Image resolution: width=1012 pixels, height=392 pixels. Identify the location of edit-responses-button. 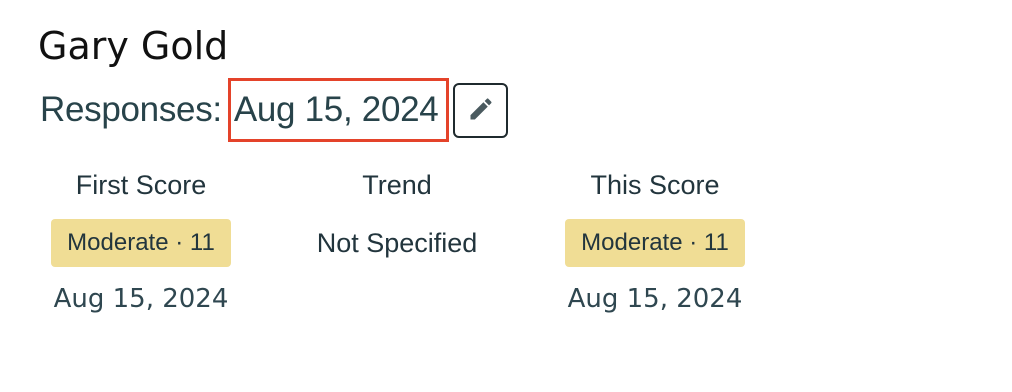
(481, 110).